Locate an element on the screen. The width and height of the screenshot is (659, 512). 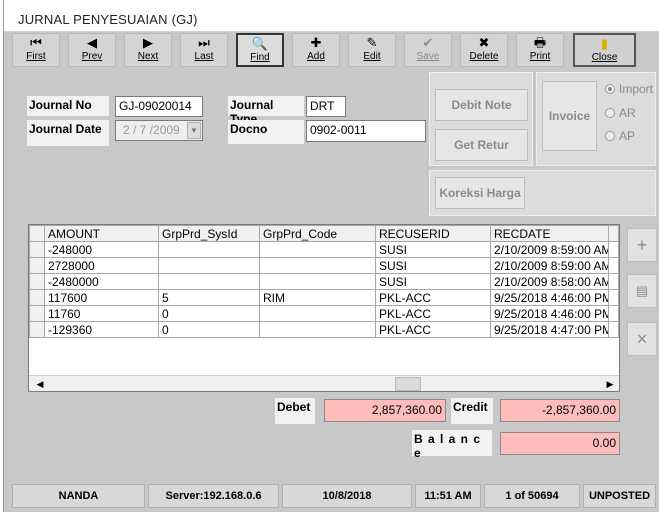
table-cell-overflow is located at coordinates (613, 313).